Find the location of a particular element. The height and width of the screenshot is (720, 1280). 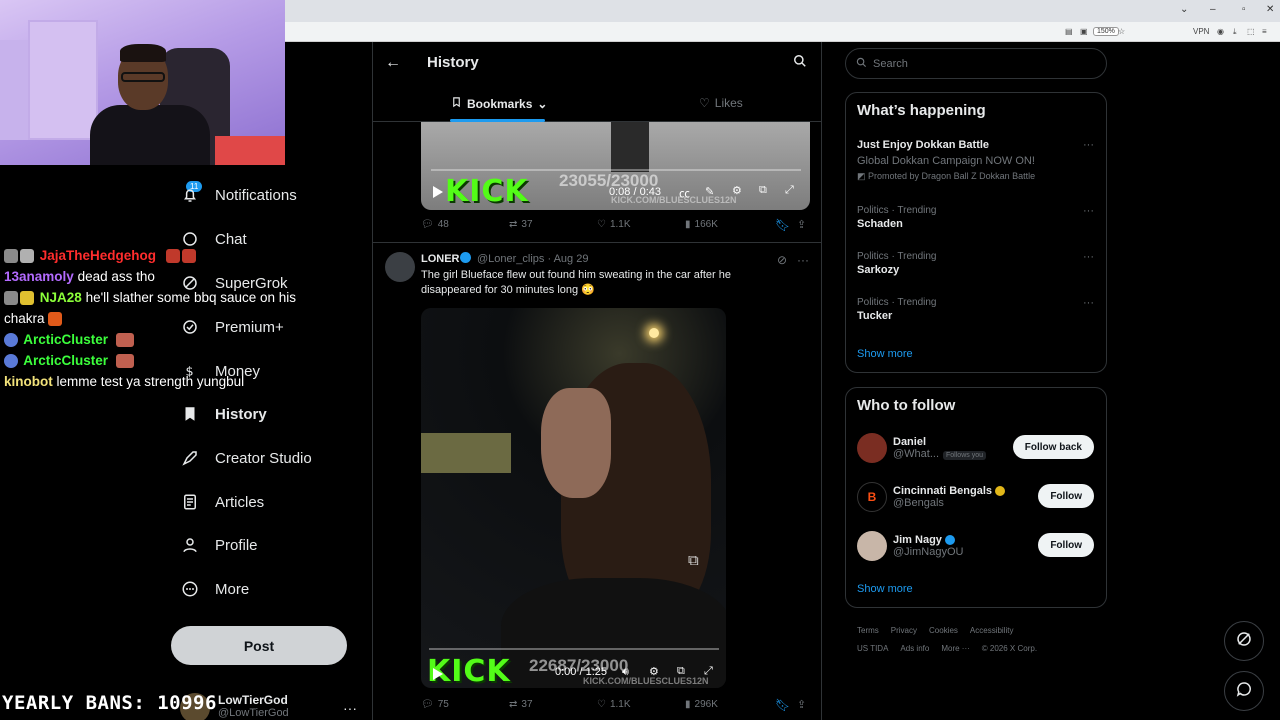

tweet-author-name: LONER is located at coordinates (440, 259).